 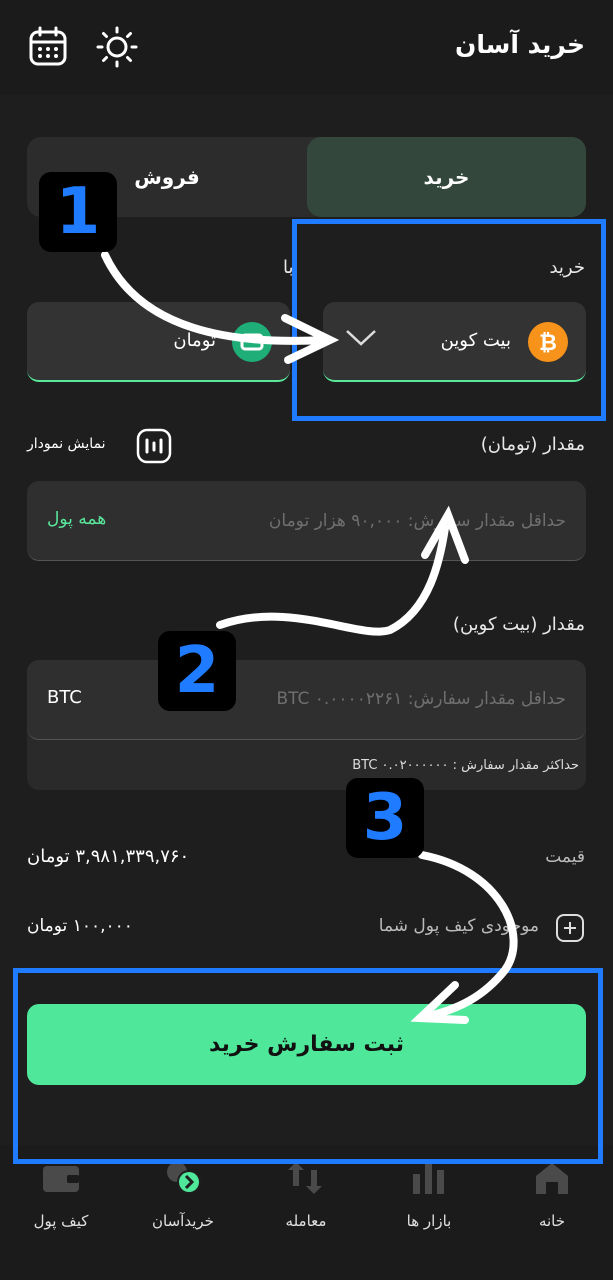 I want to click on annotation-step-2: 2, so click(x=197, y=671).